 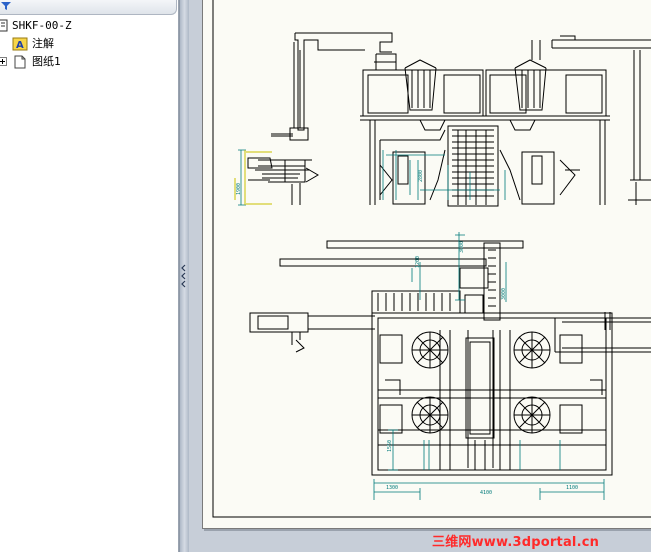 I want to click on dim-label: 3000, so click(x=504, y=294).